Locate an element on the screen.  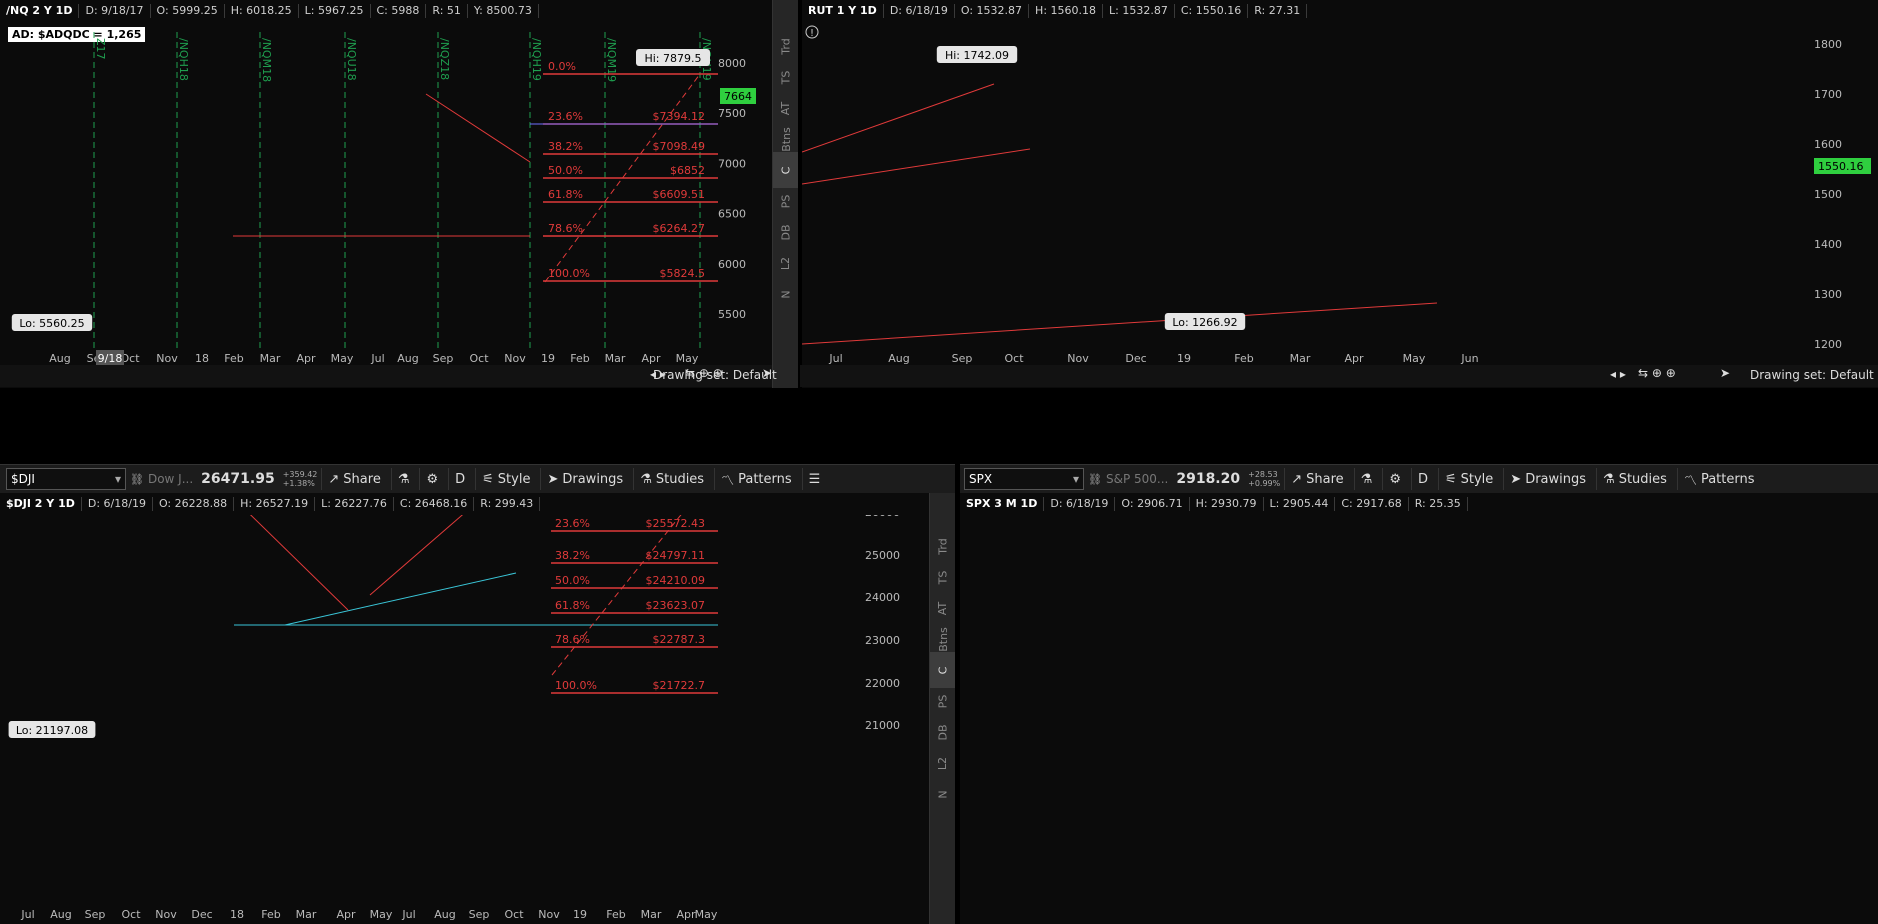
rut-info-high: H: 1560.18 is located at coordinates (1066, 11).